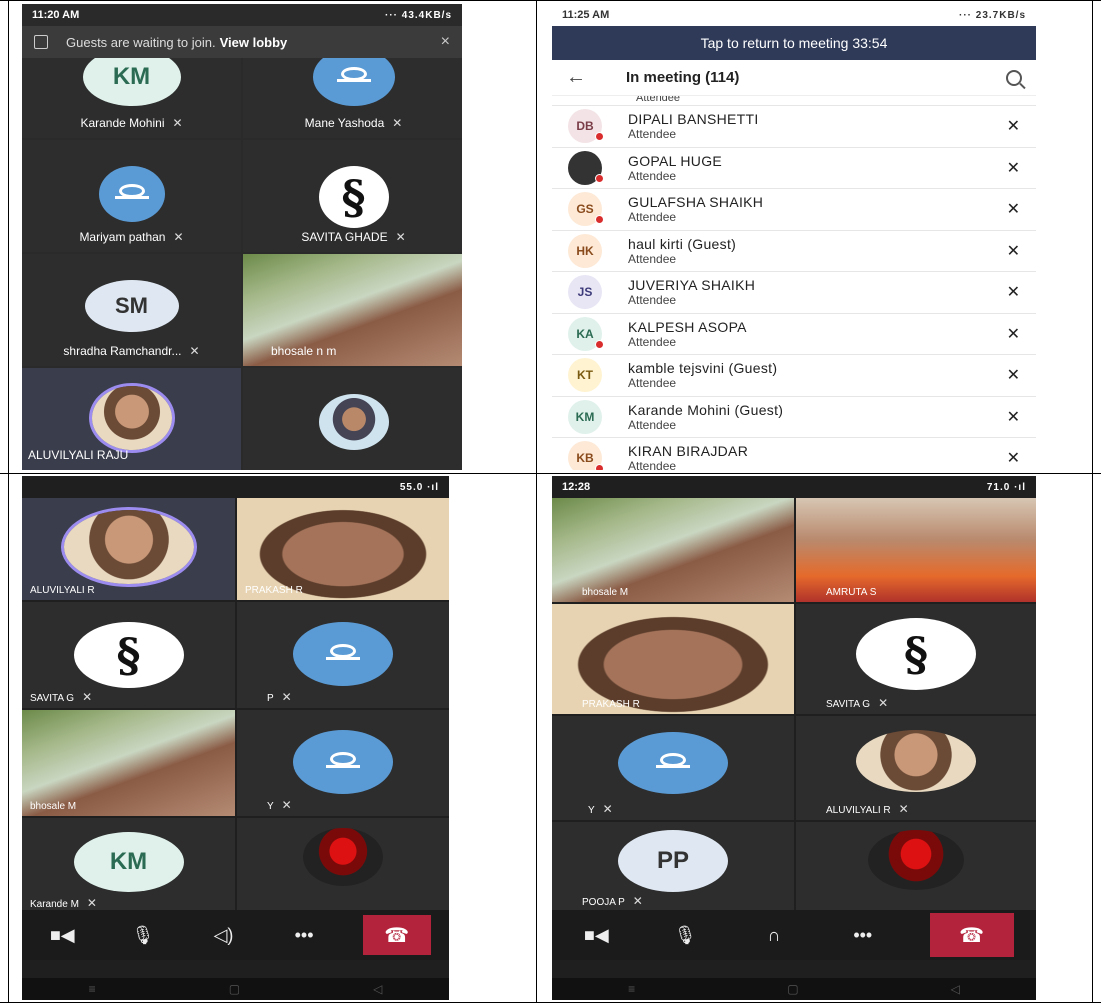  Describe the element at coordinates (794, 127) in the screenshot. I see `list-item: DB DIPALI BANSHETTI Attendee ✕` at that location.